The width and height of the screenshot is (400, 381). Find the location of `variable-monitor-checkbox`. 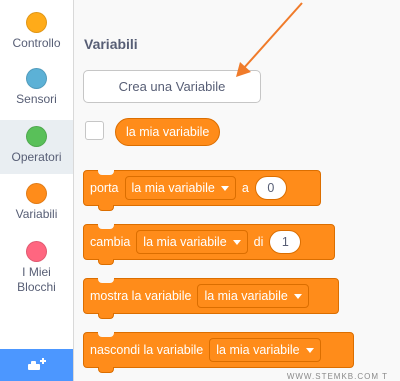

variable-monitor-checkbox is located at coordinates (94, 130).